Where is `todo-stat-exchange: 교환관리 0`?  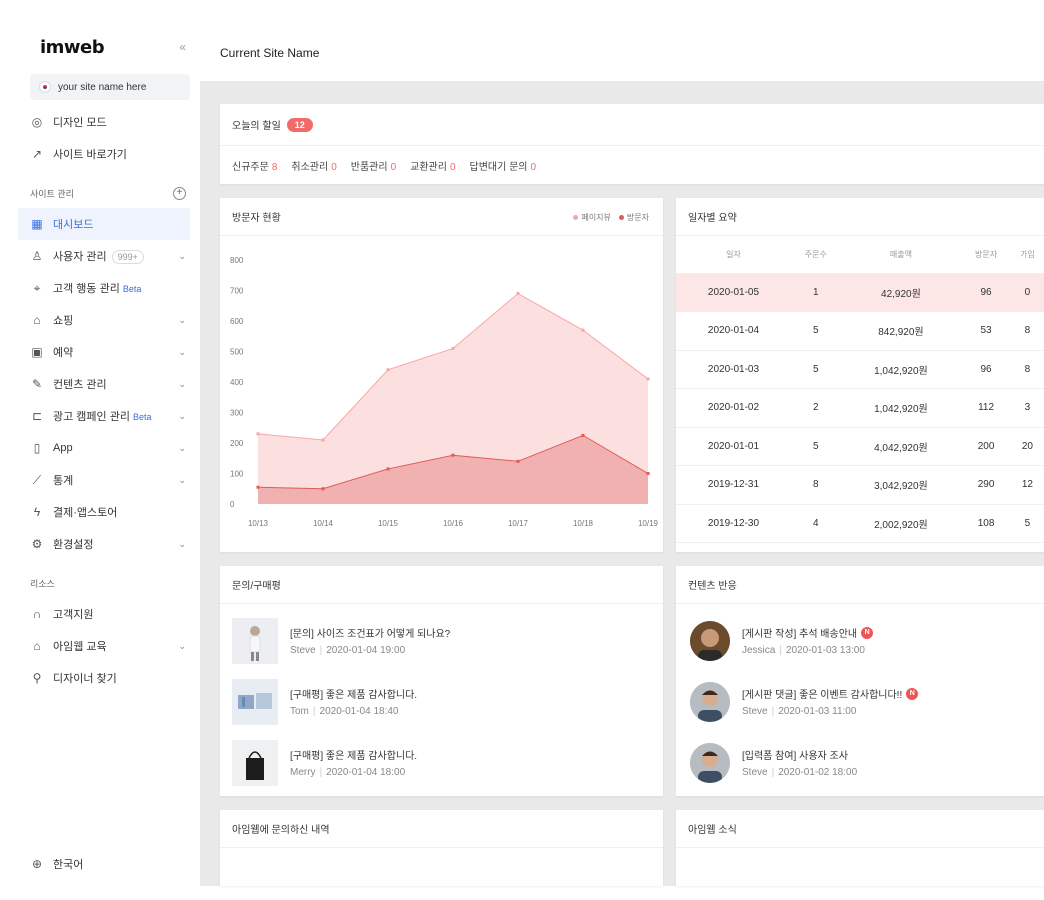 todo-stat-exchange: 교환관리 0 is located at coordinates (432, 165).